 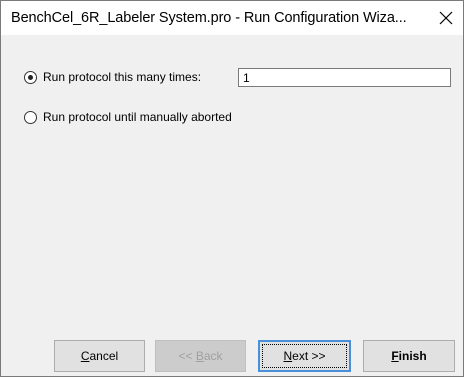 I want to click on back-mnemonic: B, so click(x=199, y=356).